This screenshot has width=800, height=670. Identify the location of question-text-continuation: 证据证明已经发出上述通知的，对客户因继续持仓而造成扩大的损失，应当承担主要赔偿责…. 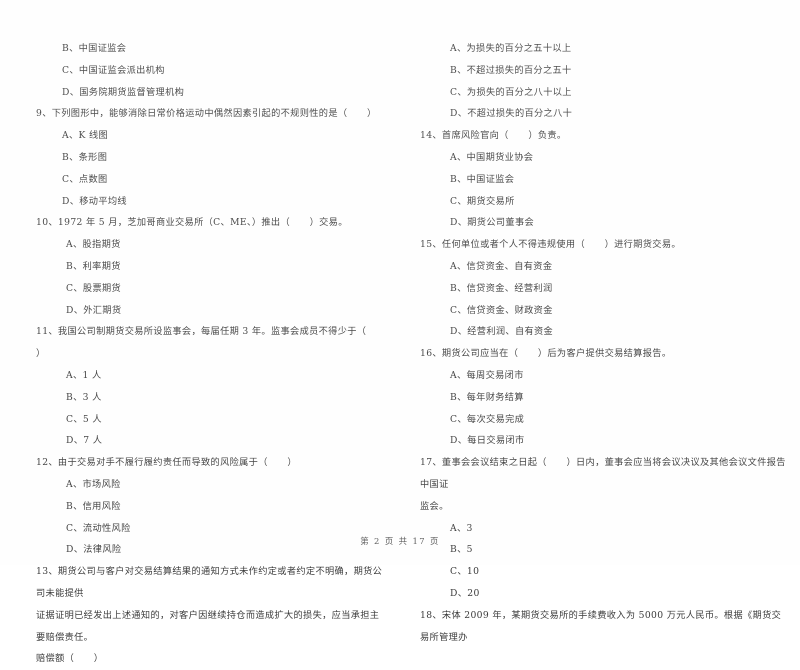
(208, 626).